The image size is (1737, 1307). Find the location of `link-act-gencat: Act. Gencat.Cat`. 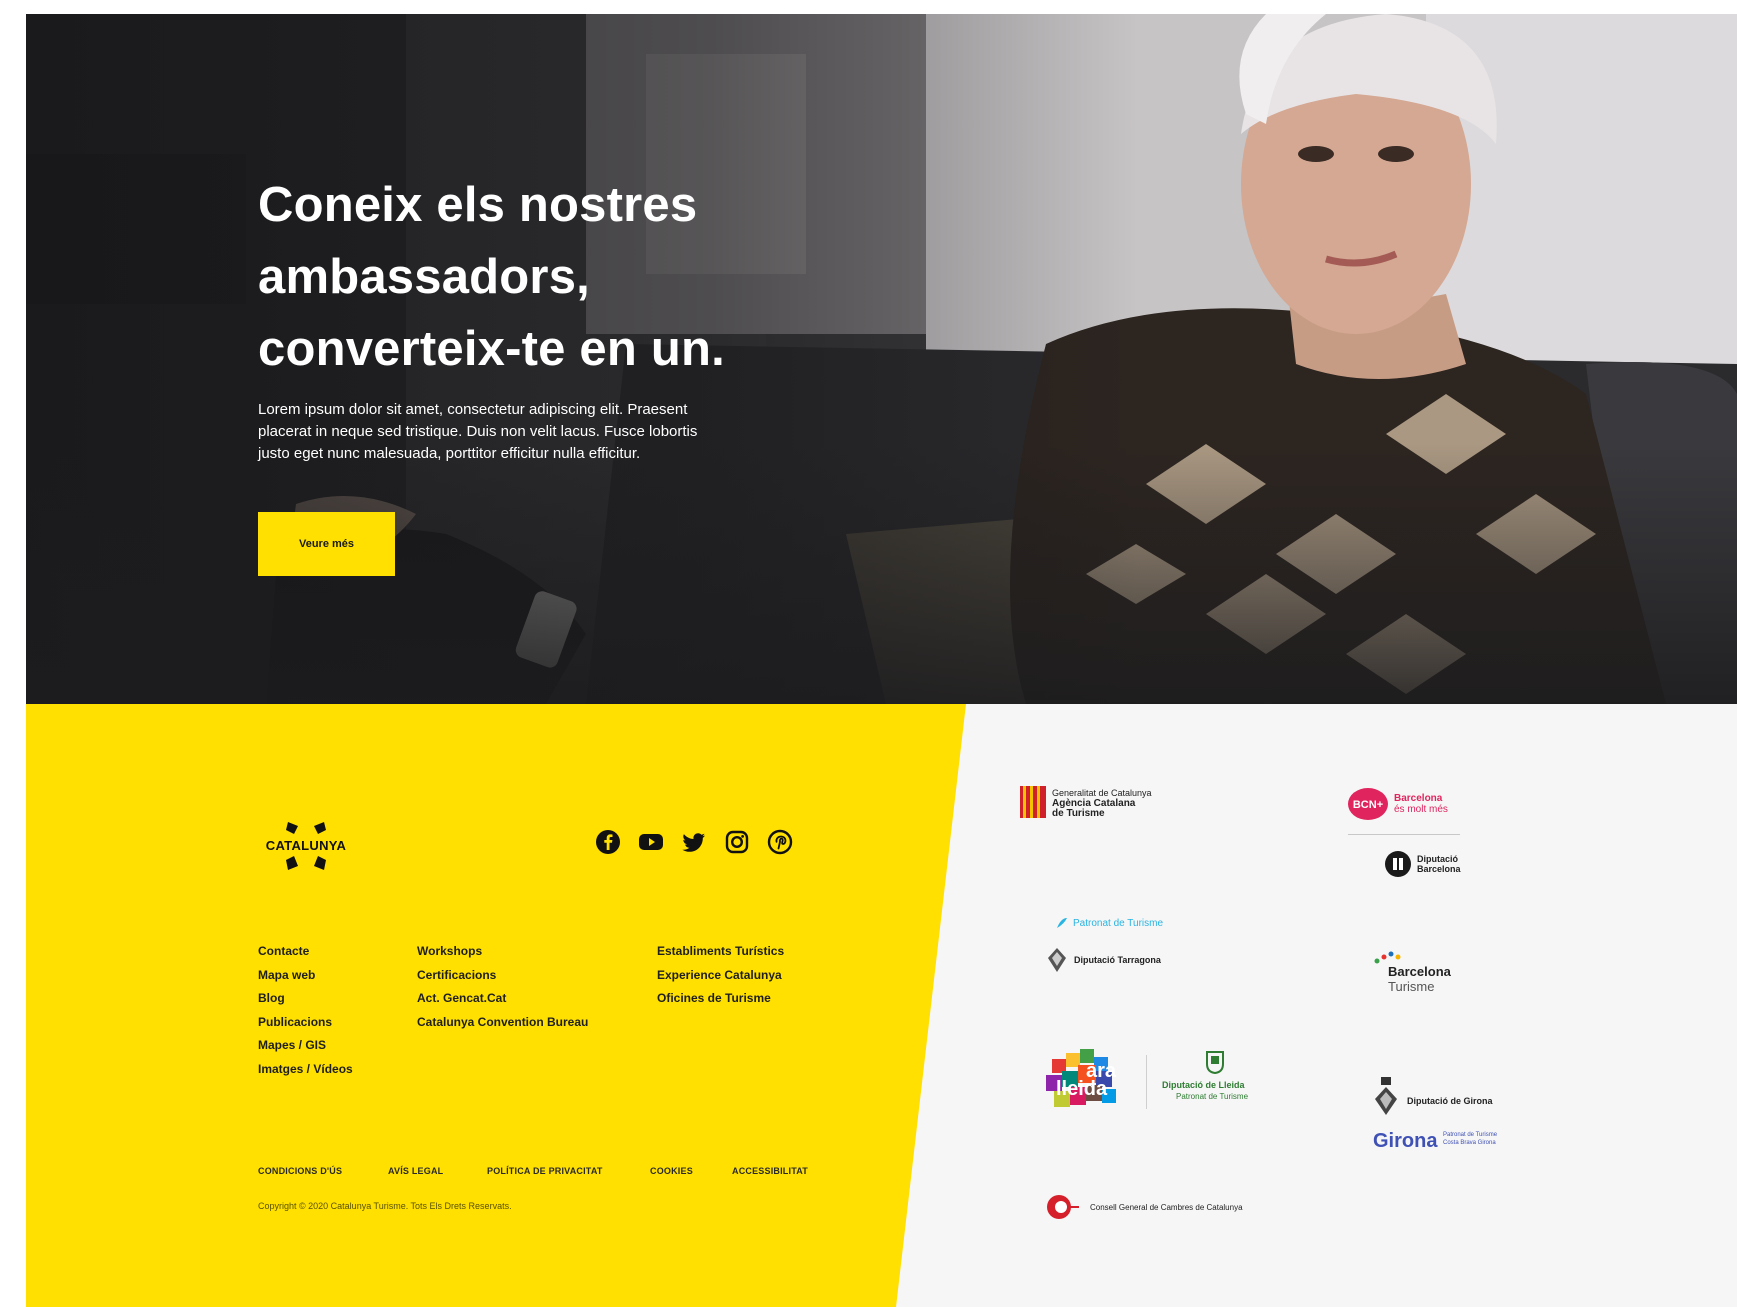

link-act-gencat: Act. Gencat.Cat is located at coordinates (502, 999).